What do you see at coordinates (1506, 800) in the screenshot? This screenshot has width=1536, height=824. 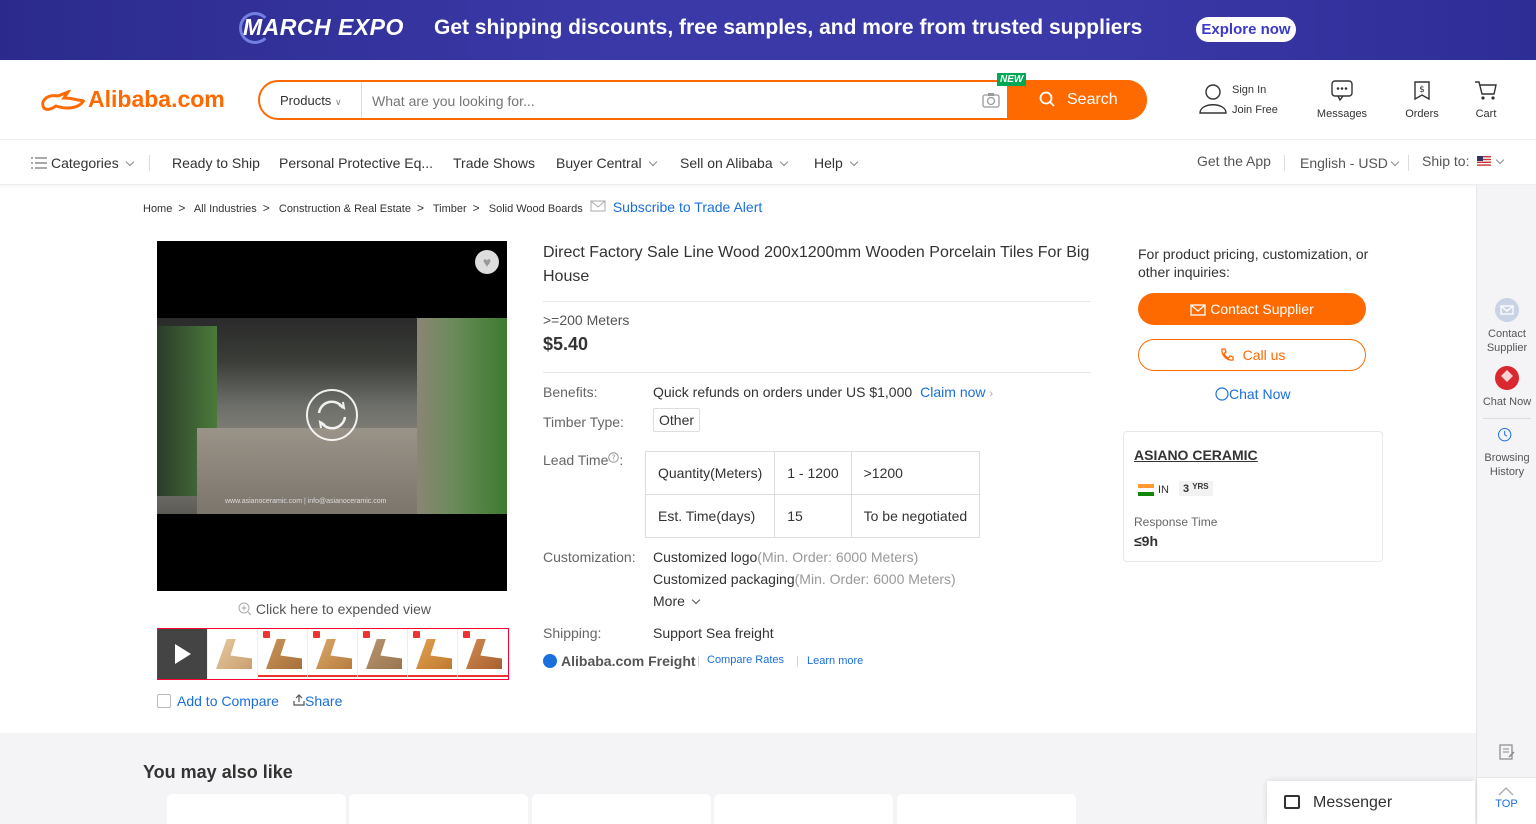 I see `back-to-top-button: TOP` at bounding box center [1506, 800].